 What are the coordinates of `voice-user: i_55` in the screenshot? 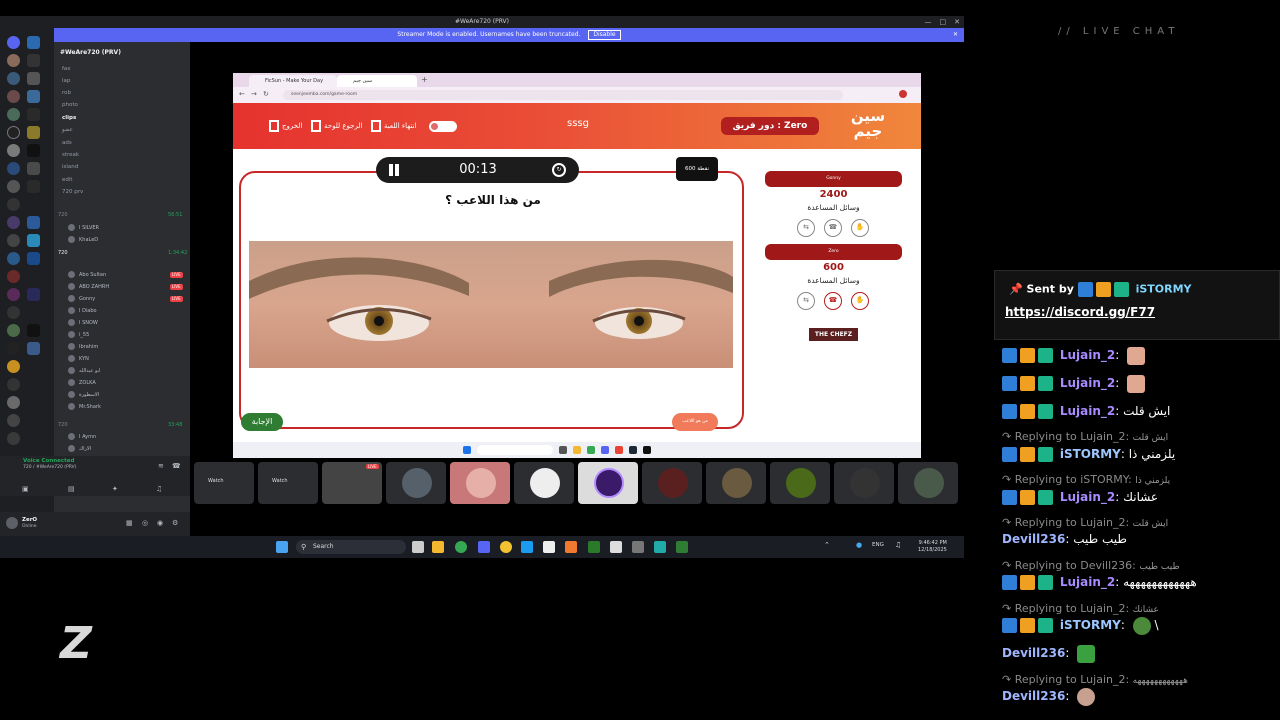 It's located at (78, 335).